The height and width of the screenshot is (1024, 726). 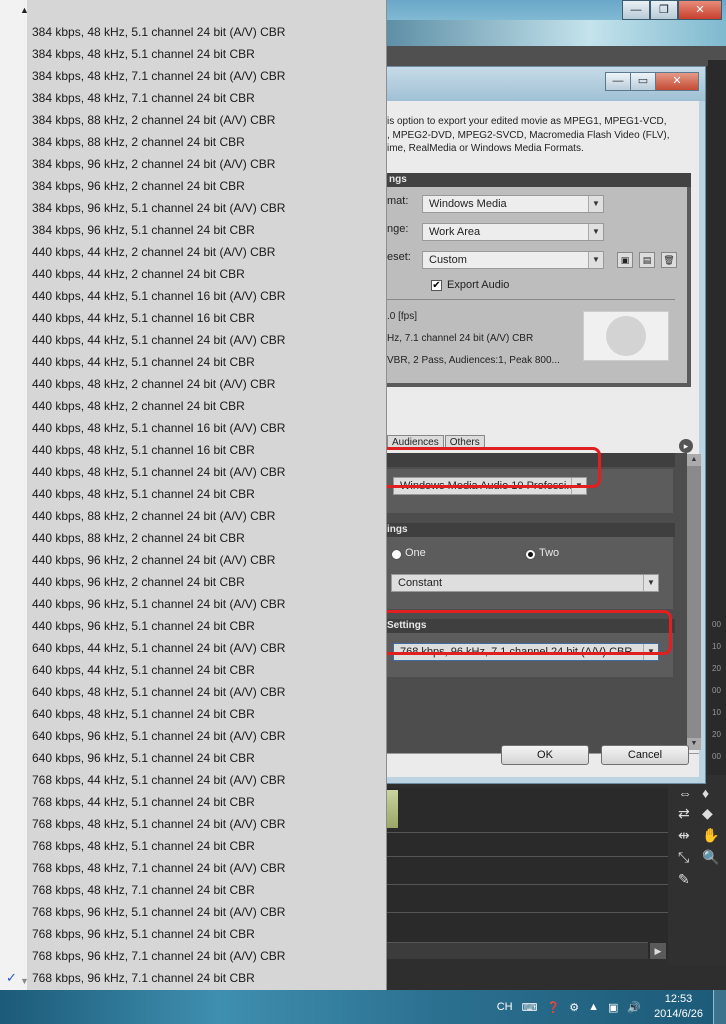 I want to click on network-icon: ▣, so click(x=613, y=1007).